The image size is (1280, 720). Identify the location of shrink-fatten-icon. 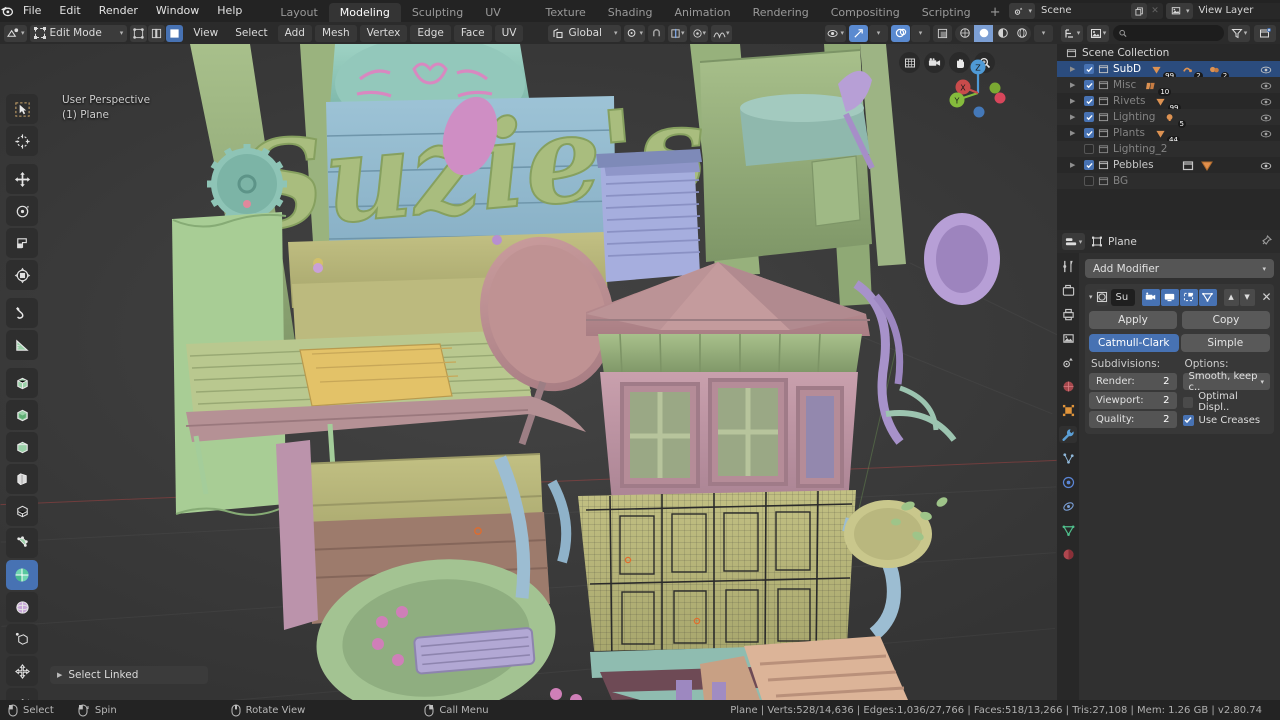
(22, 694).